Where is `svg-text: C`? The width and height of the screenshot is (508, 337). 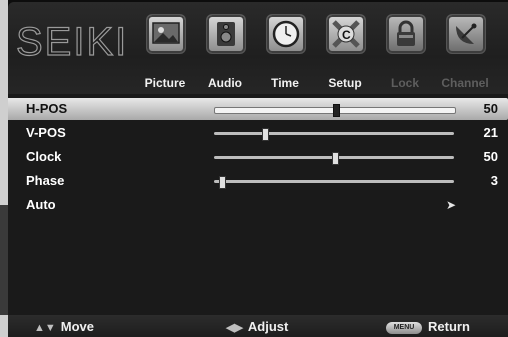
svg-text: C is located at coordinates (346, 35).